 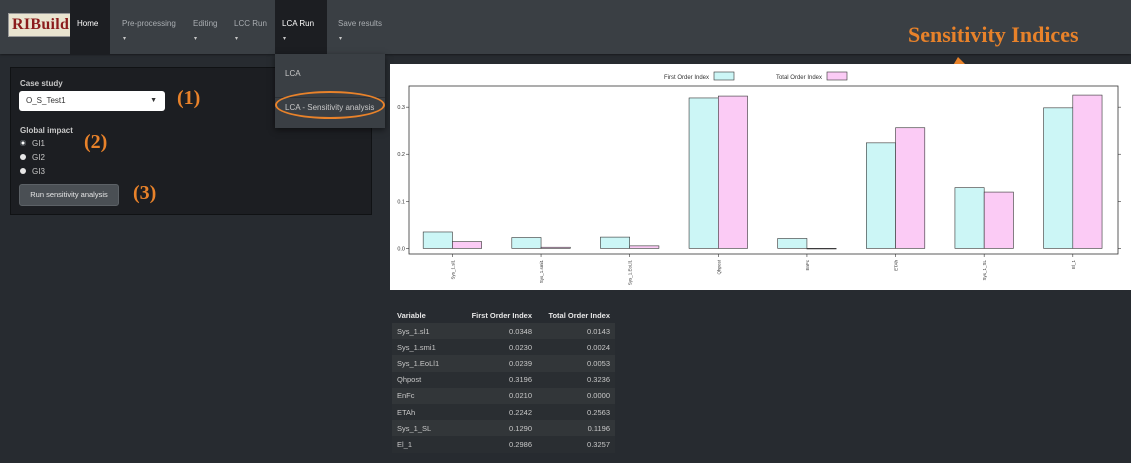 What do you see at coordinates (576, 379) in the screenshot?
I see `cell-total-order: 0.3236` at bounding box center [576, 379].